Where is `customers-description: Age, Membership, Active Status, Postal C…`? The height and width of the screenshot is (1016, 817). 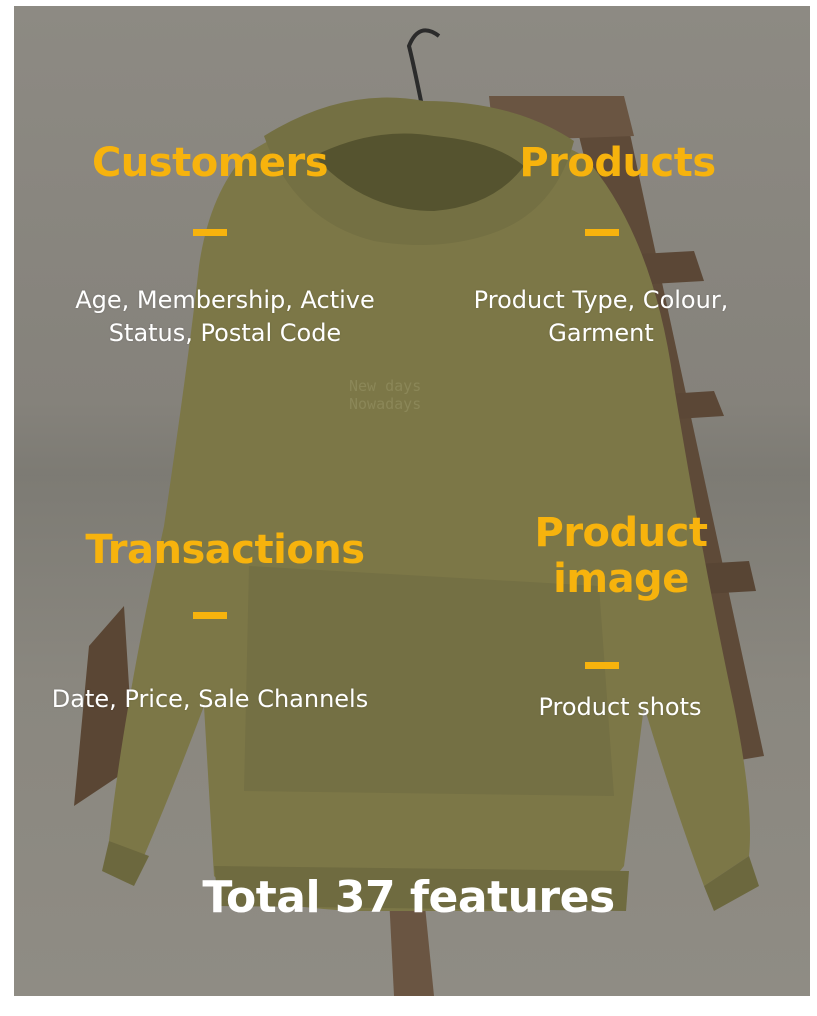
customers-description: Age, Membership, Active Status, Postal C… is located at coordinates (225, 316).